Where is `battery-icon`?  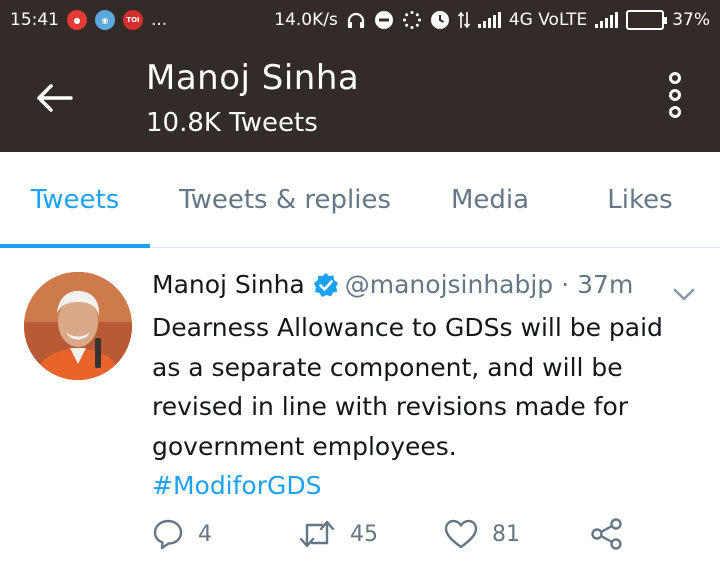
battery-icon is located at coordinates (647, 20).